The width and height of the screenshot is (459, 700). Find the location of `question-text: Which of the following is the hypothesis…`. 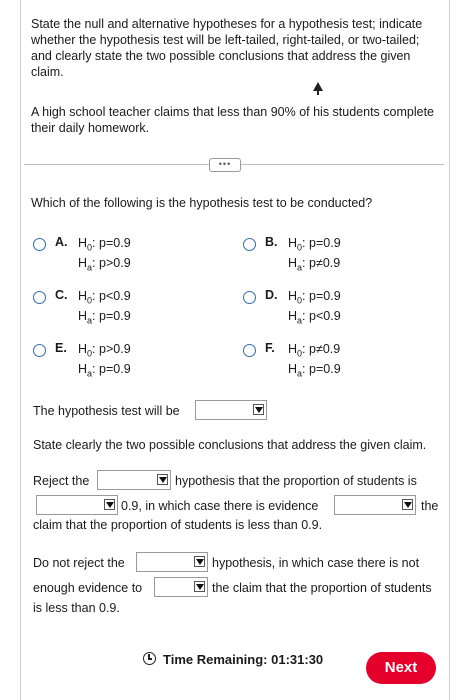

question-text: Which of the following is the hypothesis… is located at coordinates (202, 203).